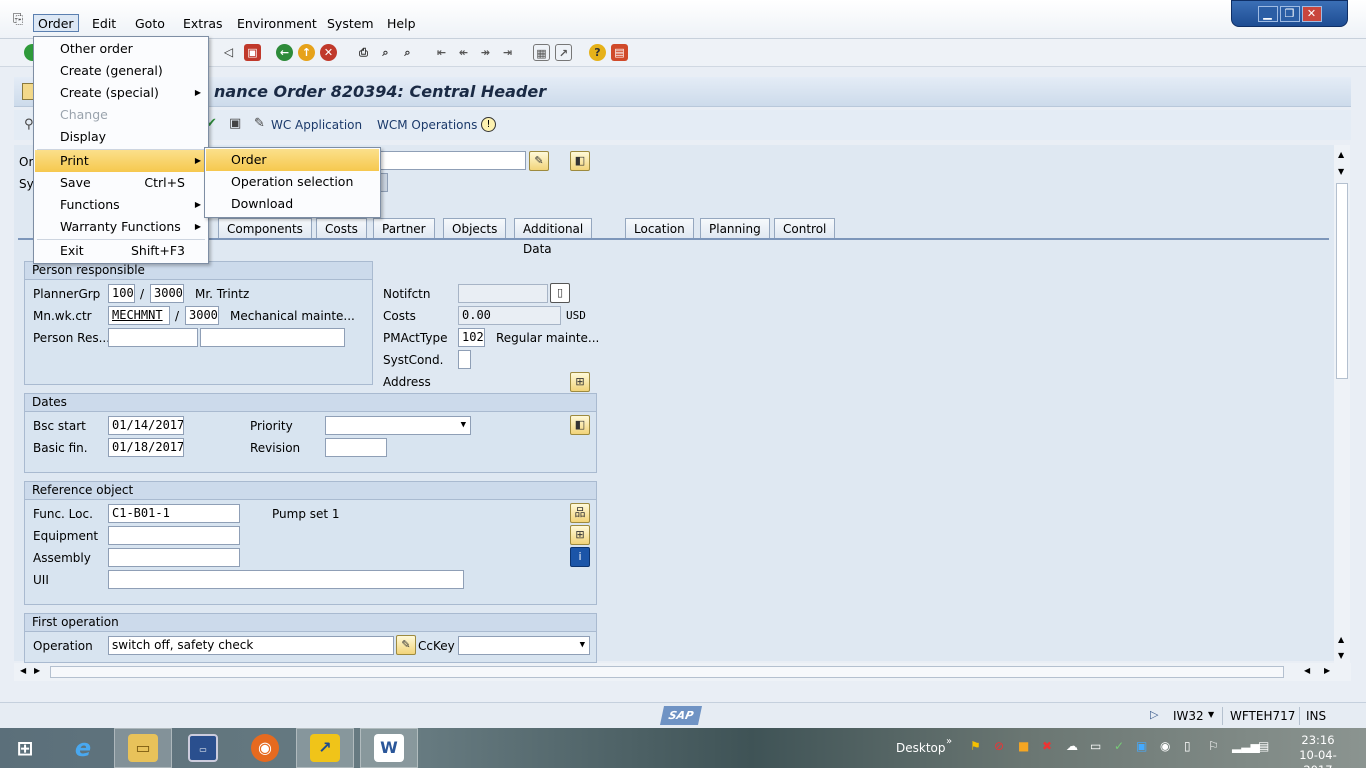 The image size is (1366, 768). What do you see at coordinates (356, 447) in the screenshot?
I see `revision-field` at bounding box center [356, 447].